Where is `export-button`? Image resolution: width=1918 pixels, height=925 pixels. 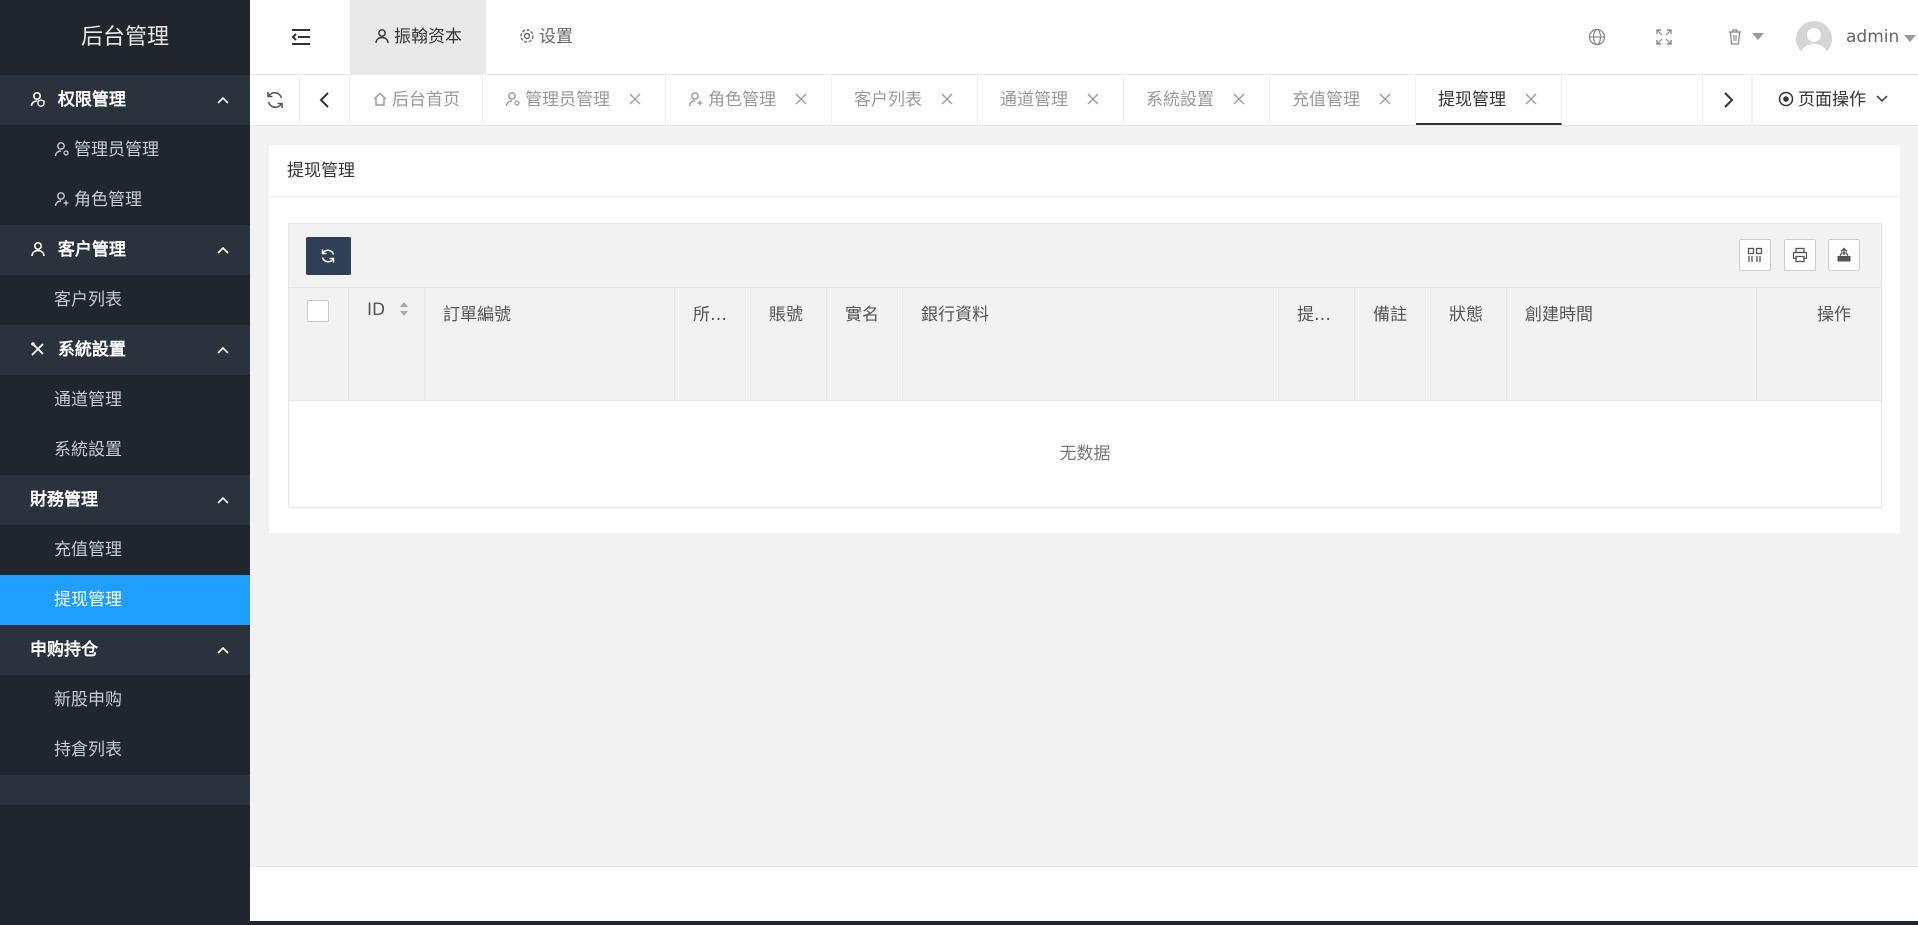 export-button is located at coordinates (1844, 255).